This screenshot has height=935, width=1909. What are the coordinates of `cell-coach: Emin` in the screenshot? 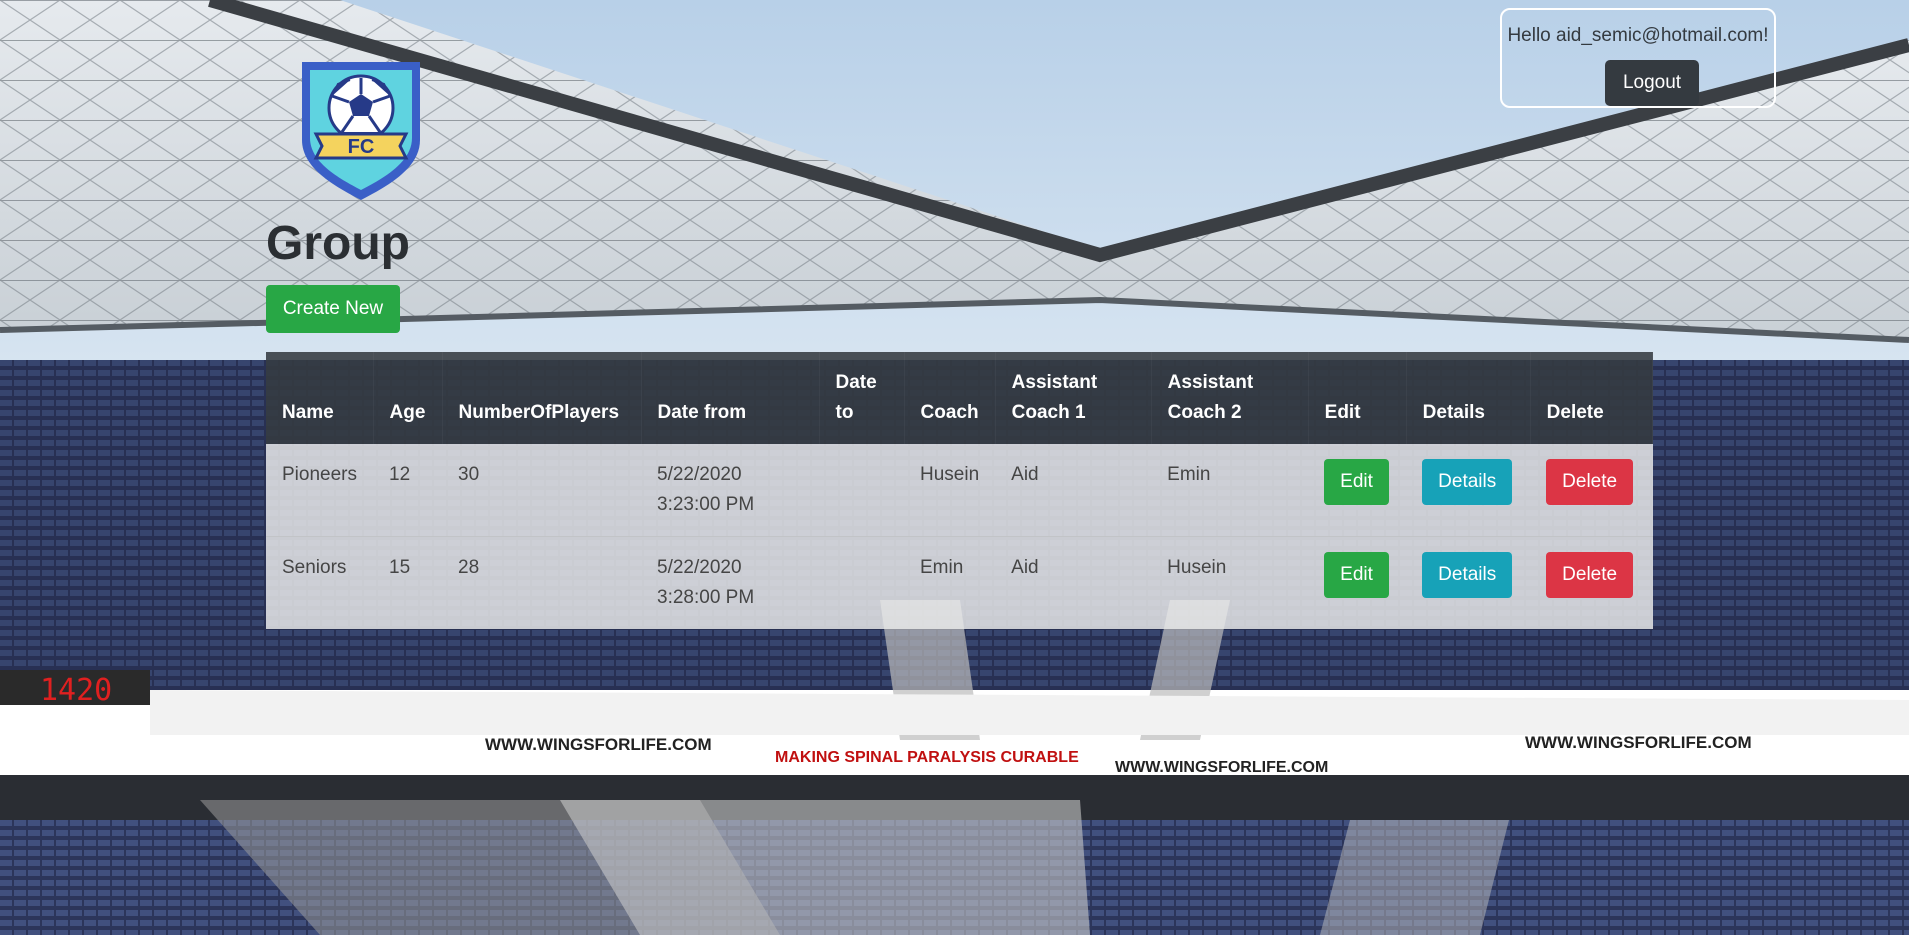 It's located at (942, 567).